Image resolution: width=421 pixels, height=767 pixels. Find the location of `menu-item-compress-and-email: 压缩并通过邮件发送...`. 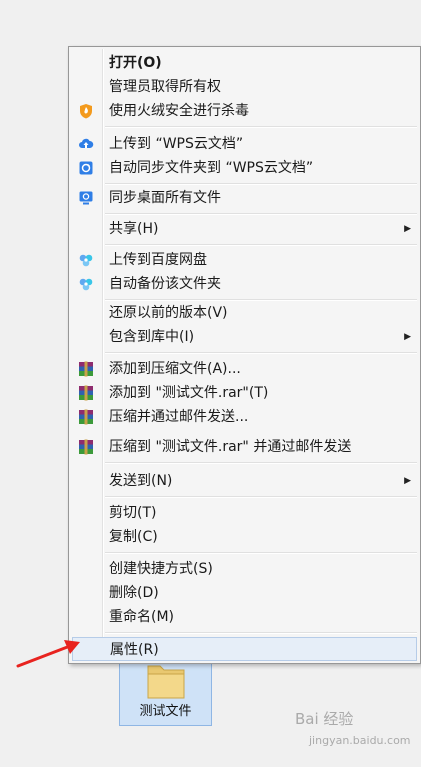

menu-item-compress-and-email: 压缩并通过邮件发送... is located at coordinates (244, 417).